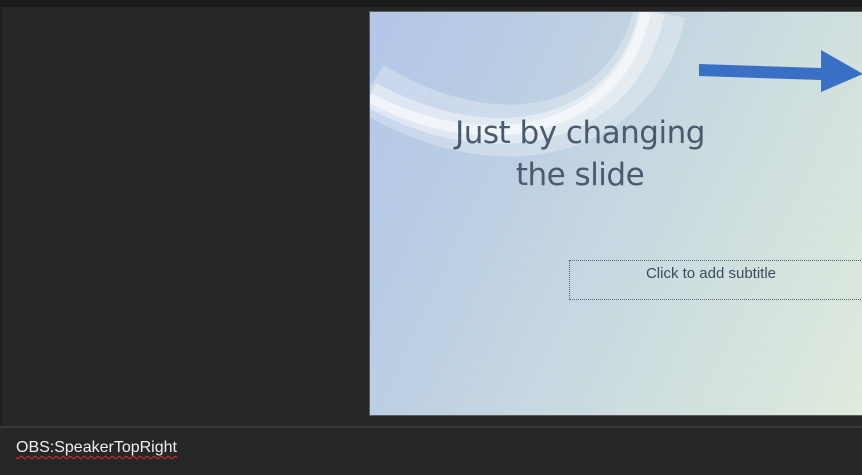 The width and height of the screenshot is (862, 475). I want to click on subtitle-placeholder: Click to add subtitle, so click(715, 280).